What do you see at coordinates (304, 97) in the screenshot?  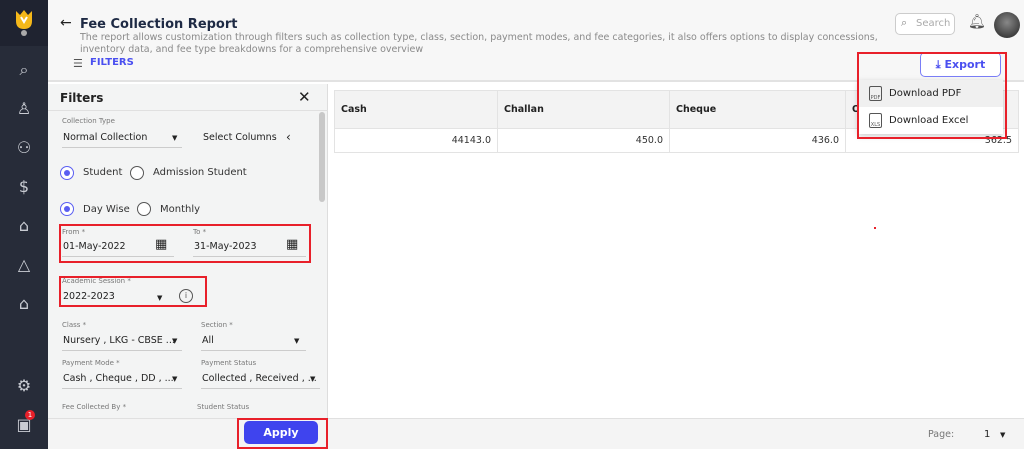 I see `close-icon: ✕` at bounding box center [304, 97].